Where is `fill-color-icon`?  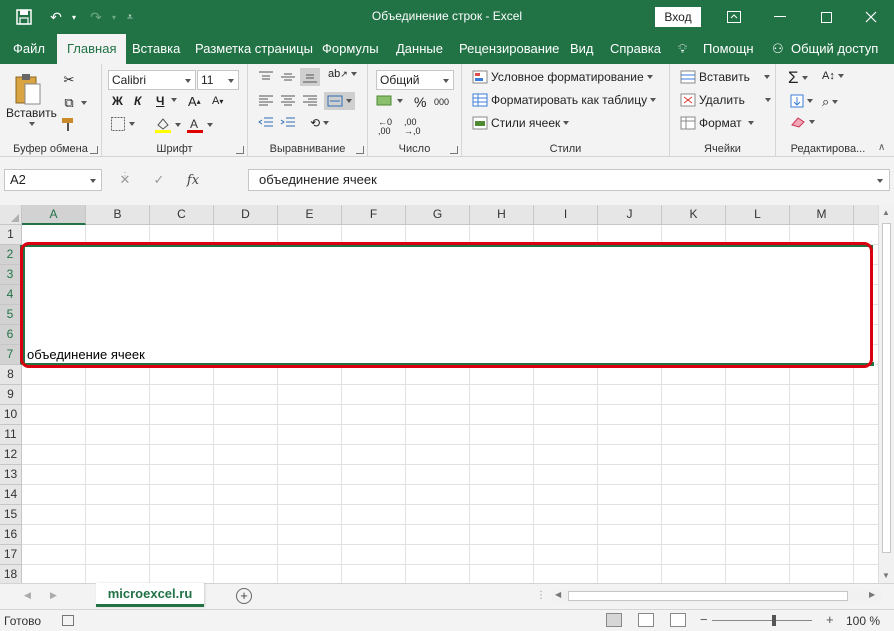
fill-color-icon is located at coordinates (167, 125).